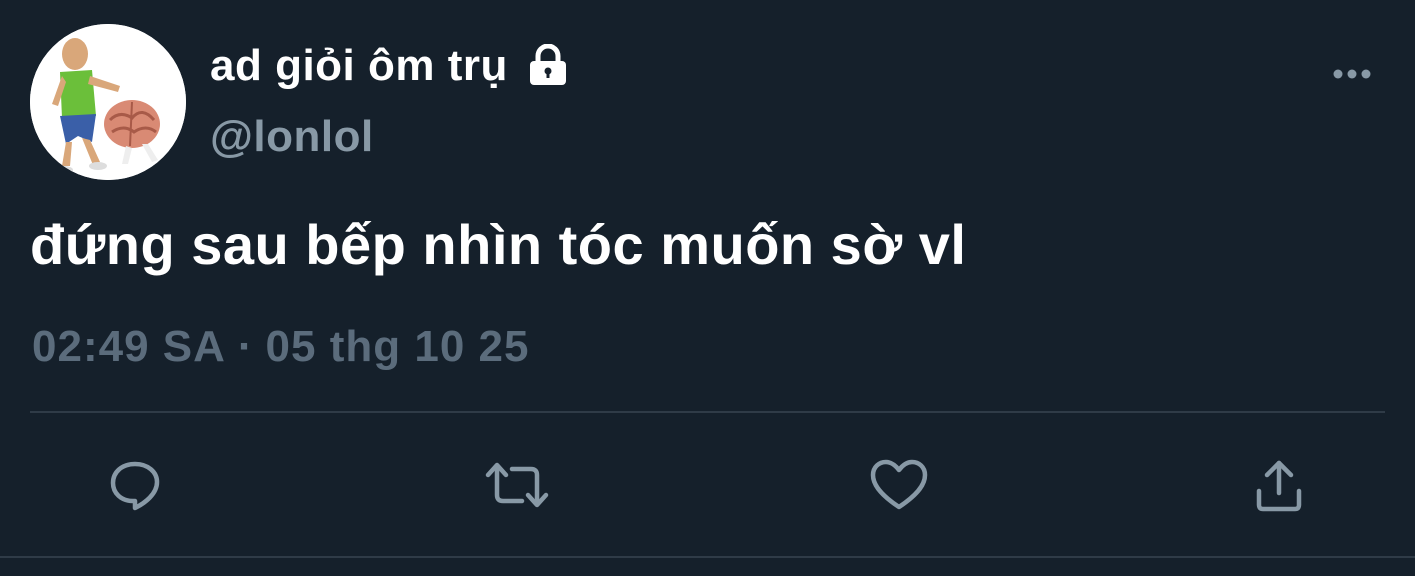 The width and height of the screenshot is (1415, 576). I want to click on avatar, so click(108, 102).